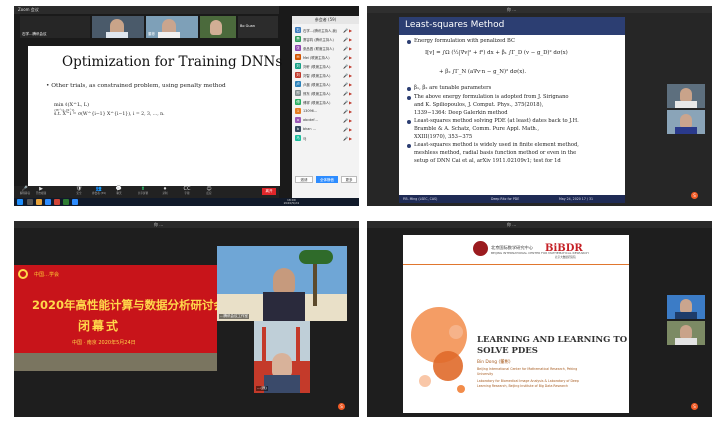  I want to click on avatar: a, so click(298, 120).